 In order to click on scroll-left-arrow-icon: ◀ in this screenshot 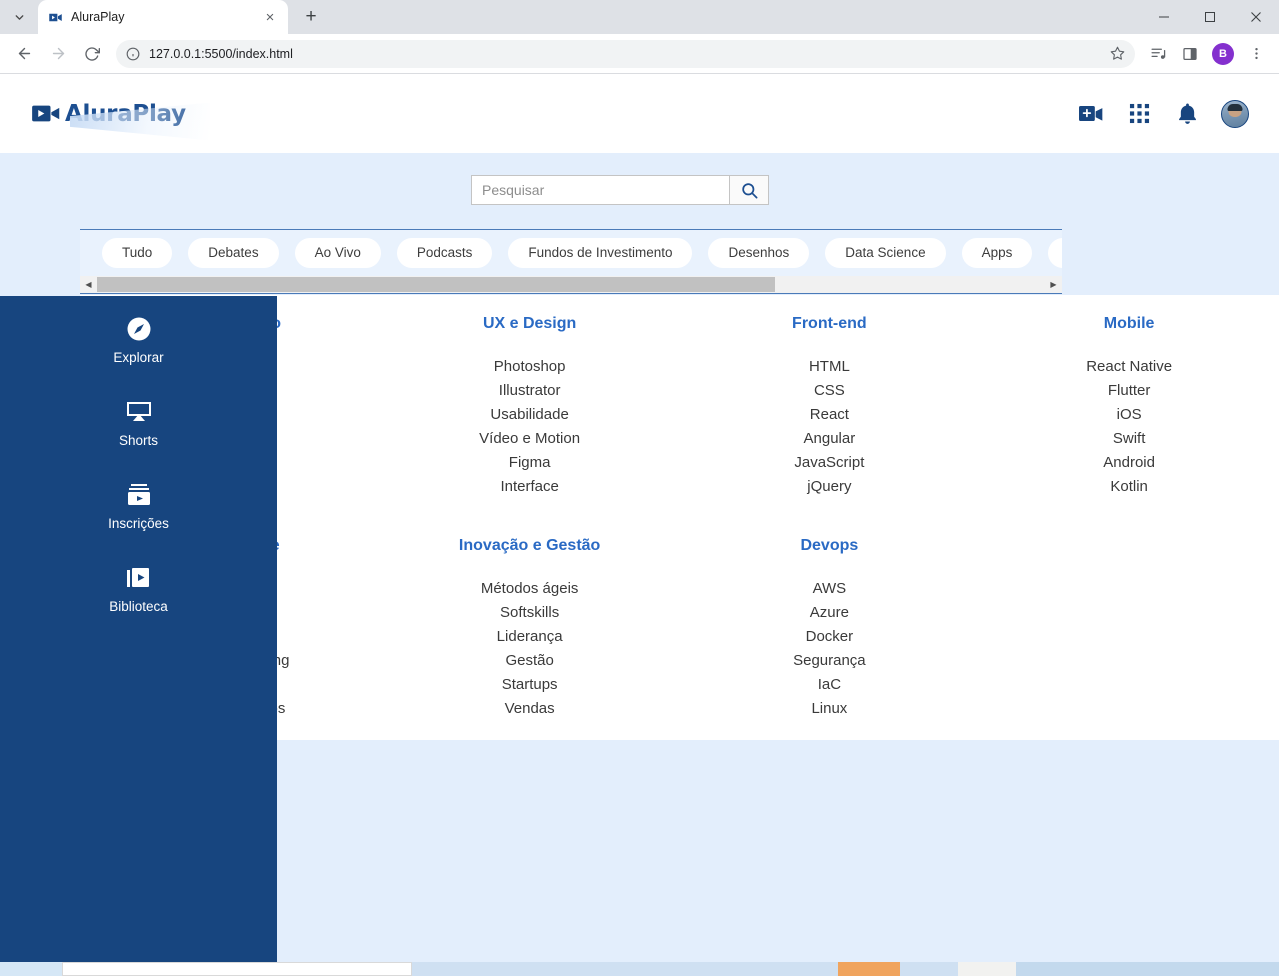, I will do `click(88, 284)`.